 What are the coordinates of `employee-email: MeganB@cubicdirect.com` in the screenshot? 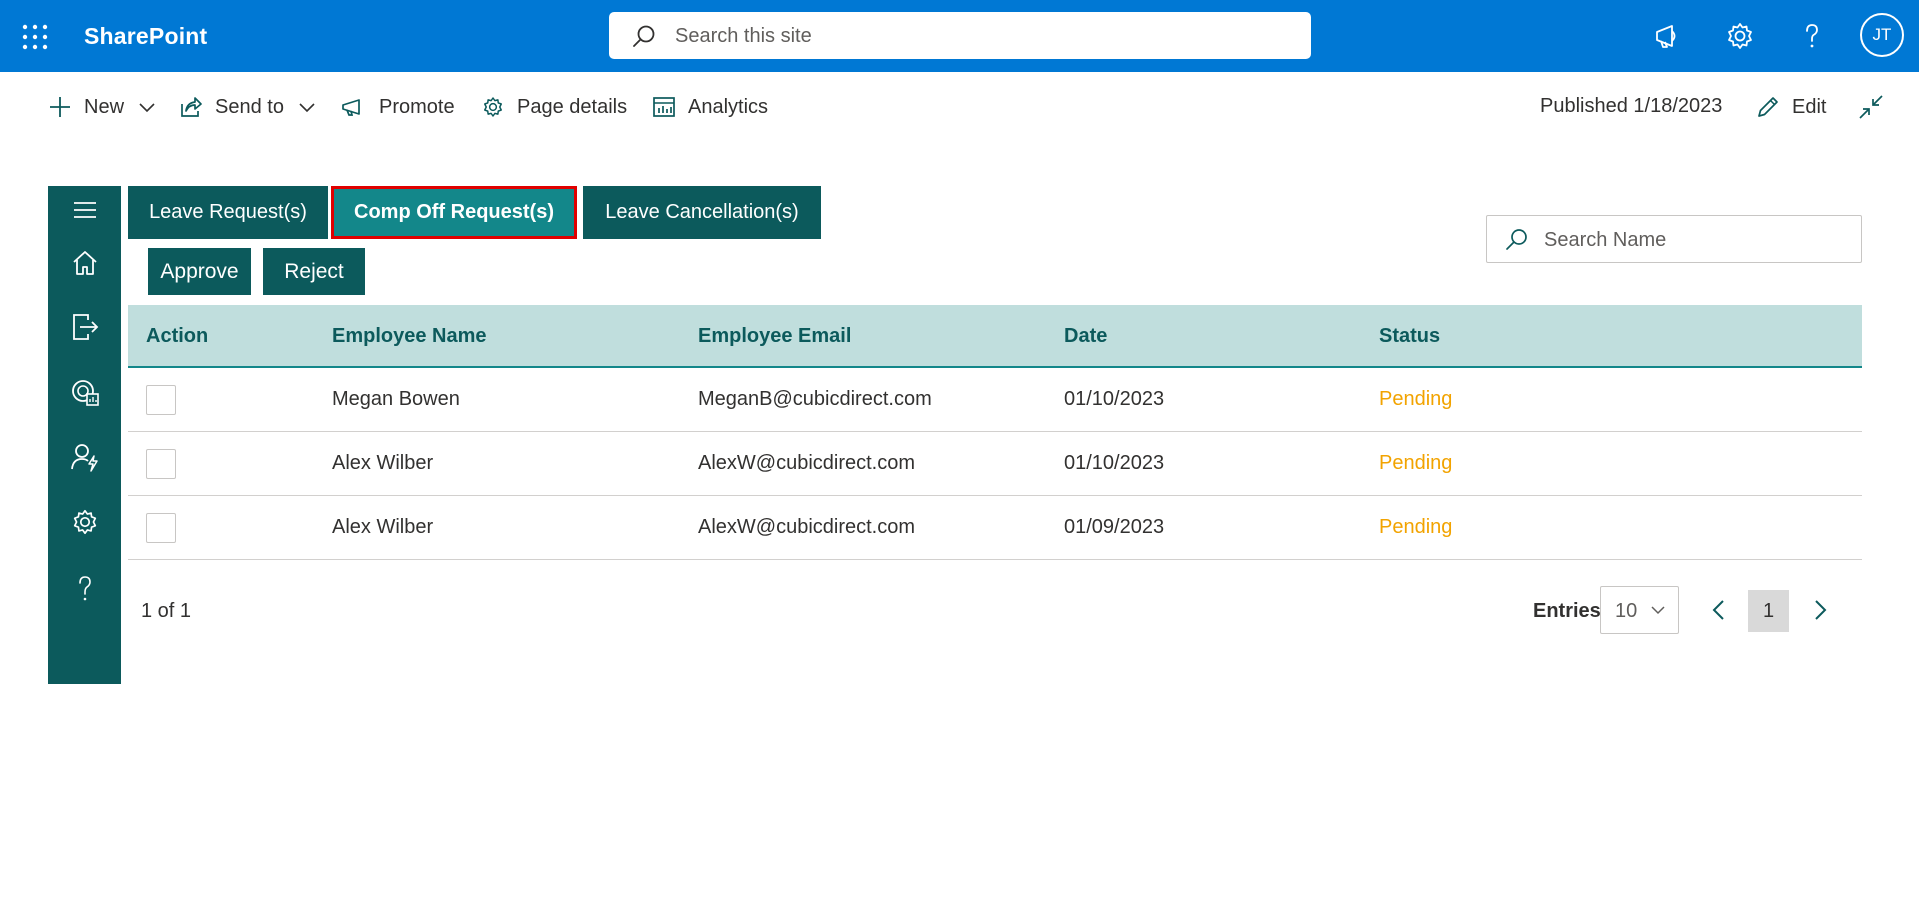 It's located at (815, 399).